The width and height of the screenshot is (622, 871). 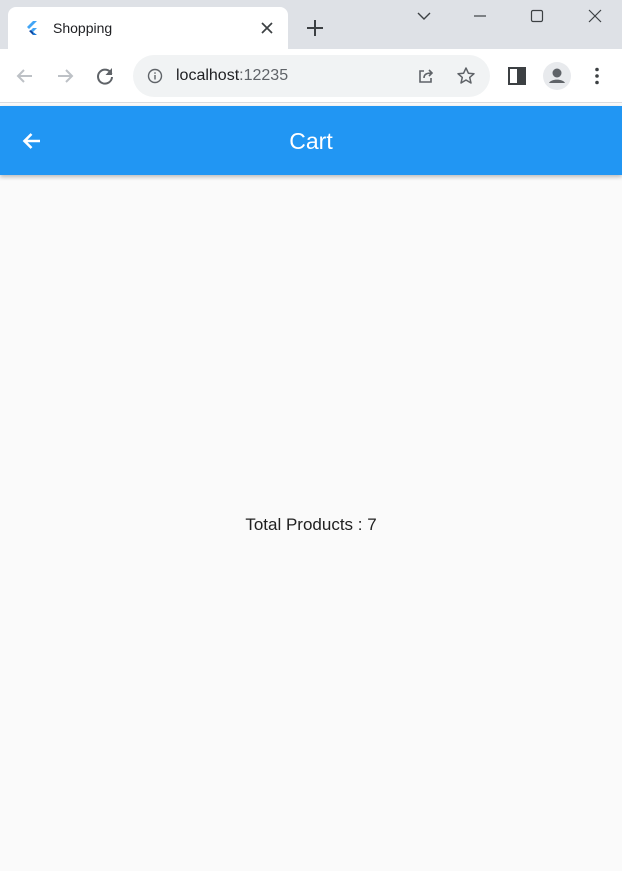 I want to click on address-bar: localhost:12235, so click(x=311, y=76).